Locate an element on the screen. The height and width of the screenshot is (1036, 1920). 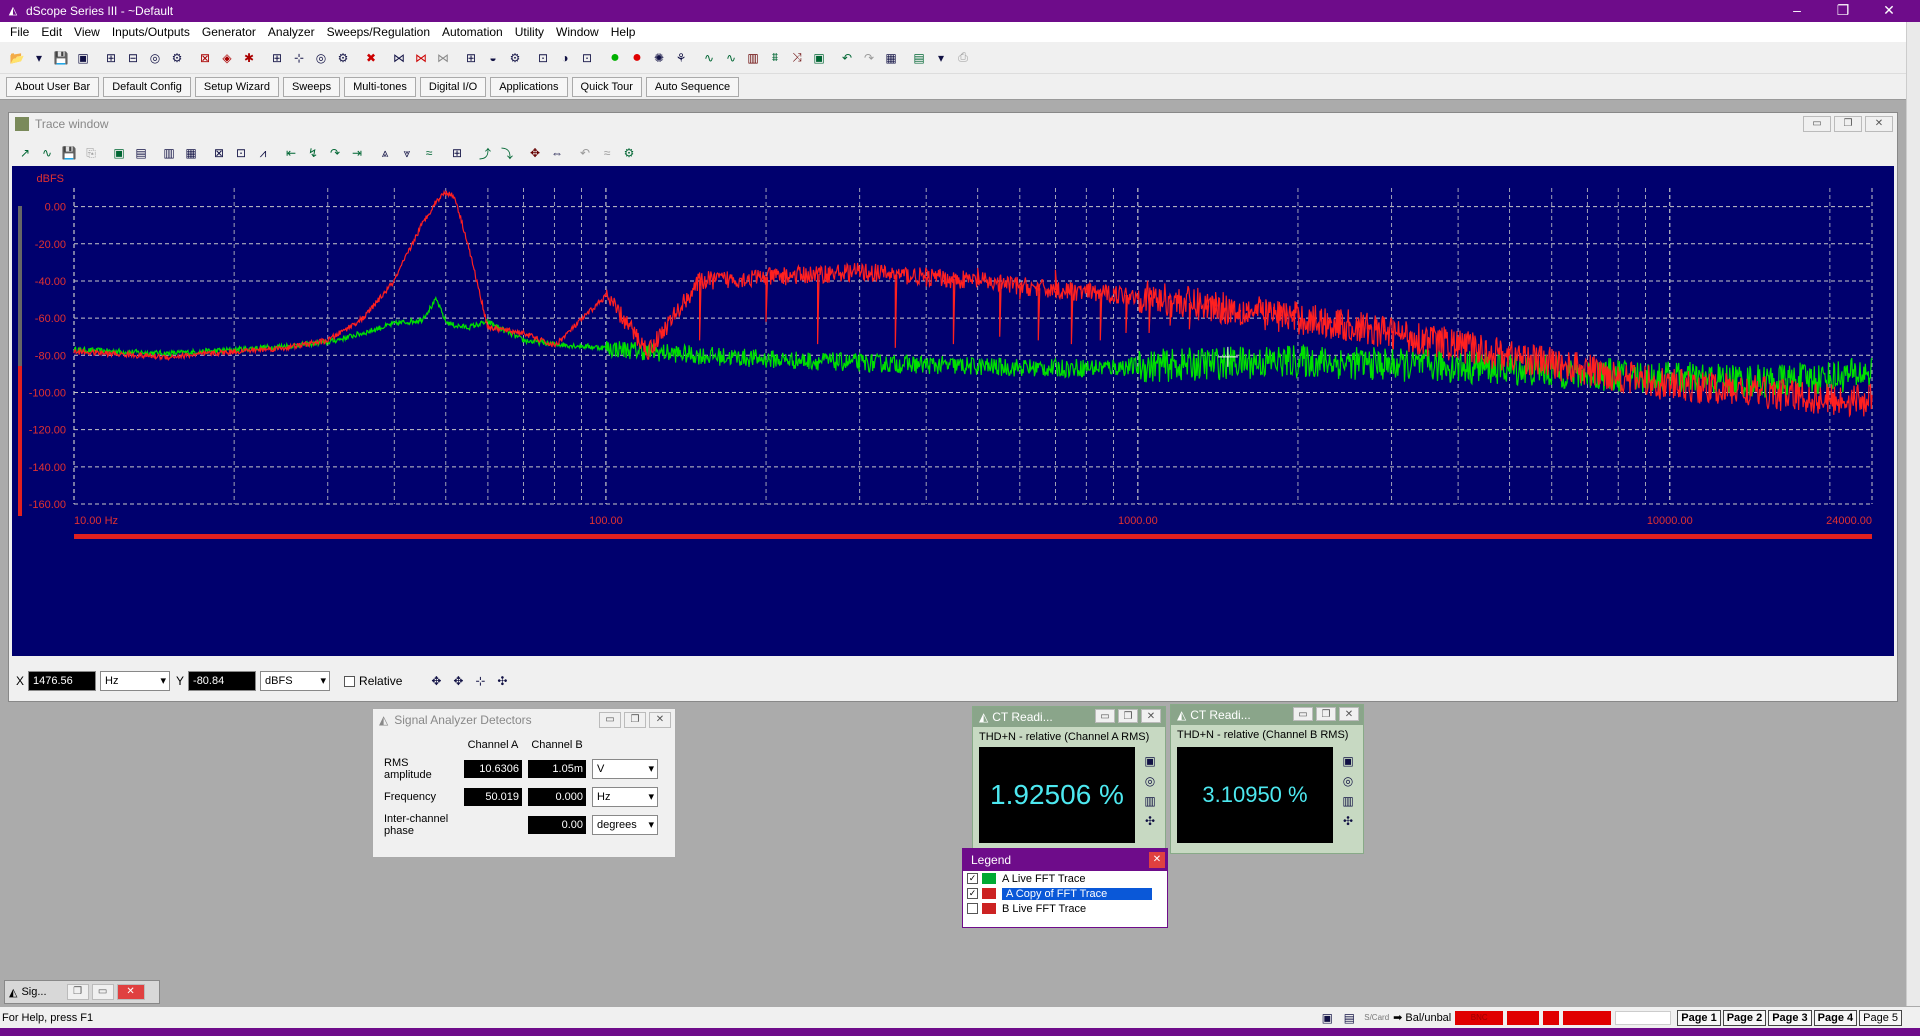
autoscale-icon: ⊞ is located at coordinates (457, 153).